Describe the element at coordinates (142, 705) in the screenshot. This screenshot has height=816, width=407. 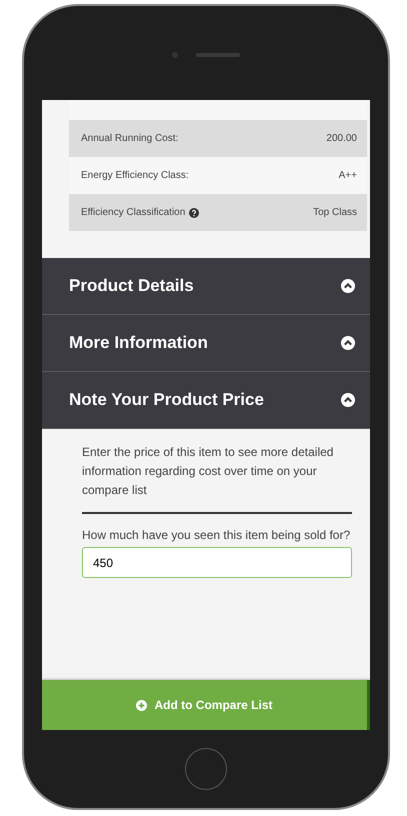
I see `plus-circle-icon` at that location.